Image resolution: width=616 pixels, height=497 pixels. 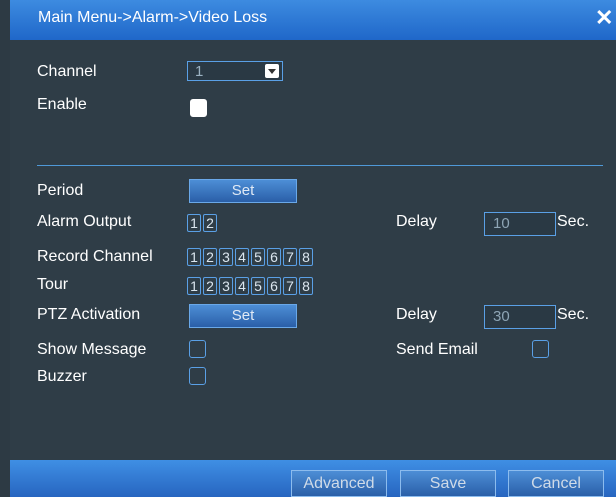 What do you see at coordinates (242, 286) in the screenshot?
I see `tour-channel-4: 4` at bounding box center [242, 286].